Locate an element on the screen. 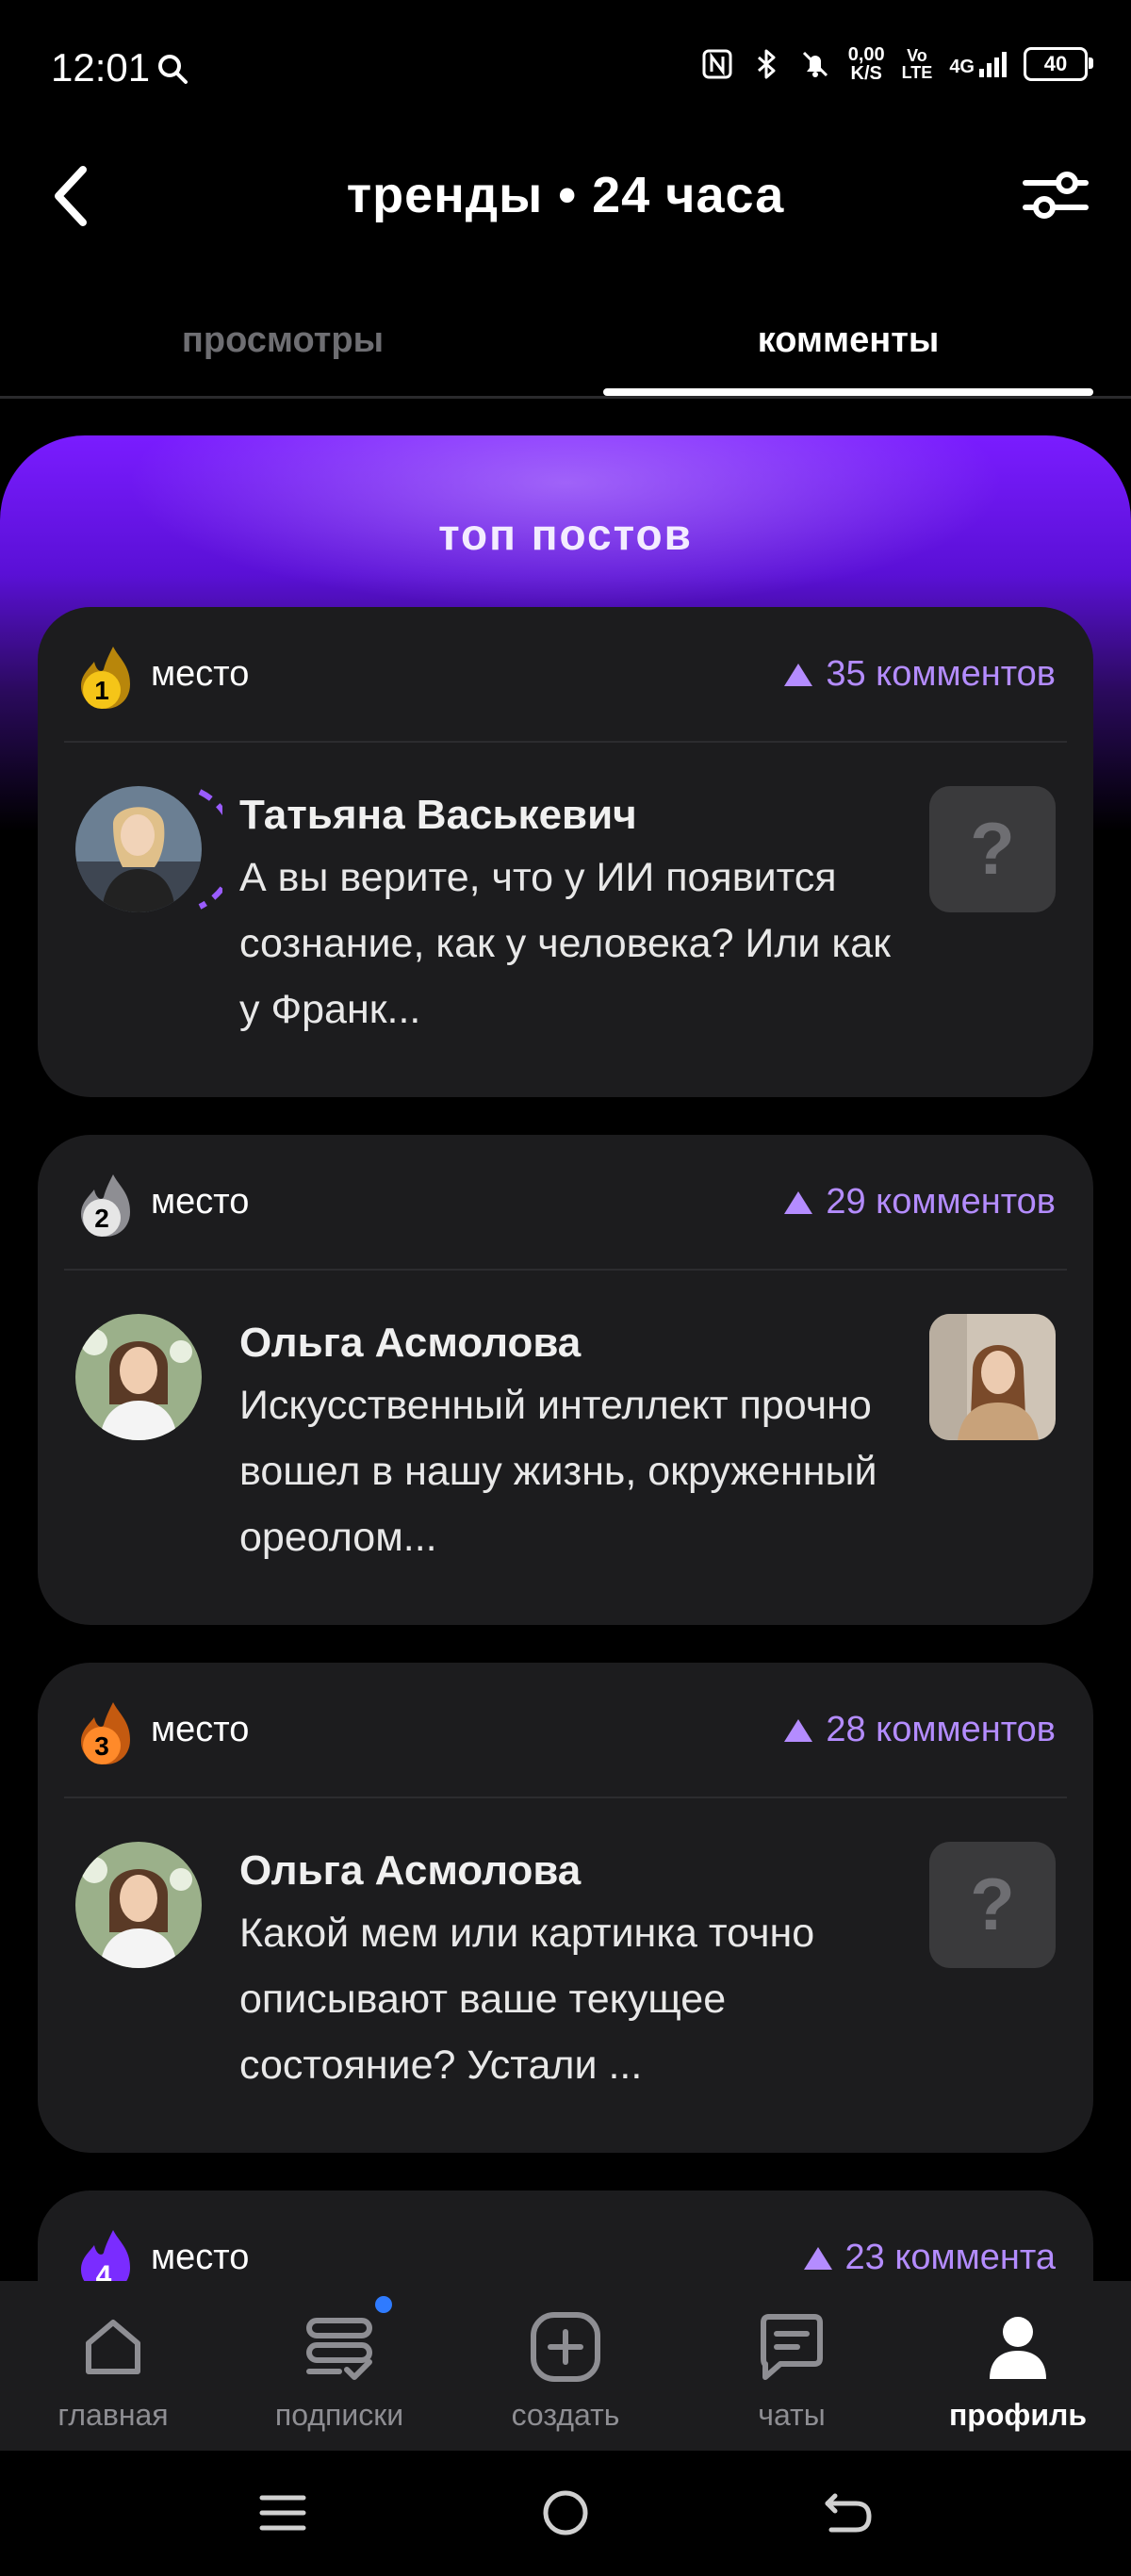 Image resolution: width=1131 pixels, height=2576 pixels. battery-indicator: 40 is located at coordinates (1058, 64).